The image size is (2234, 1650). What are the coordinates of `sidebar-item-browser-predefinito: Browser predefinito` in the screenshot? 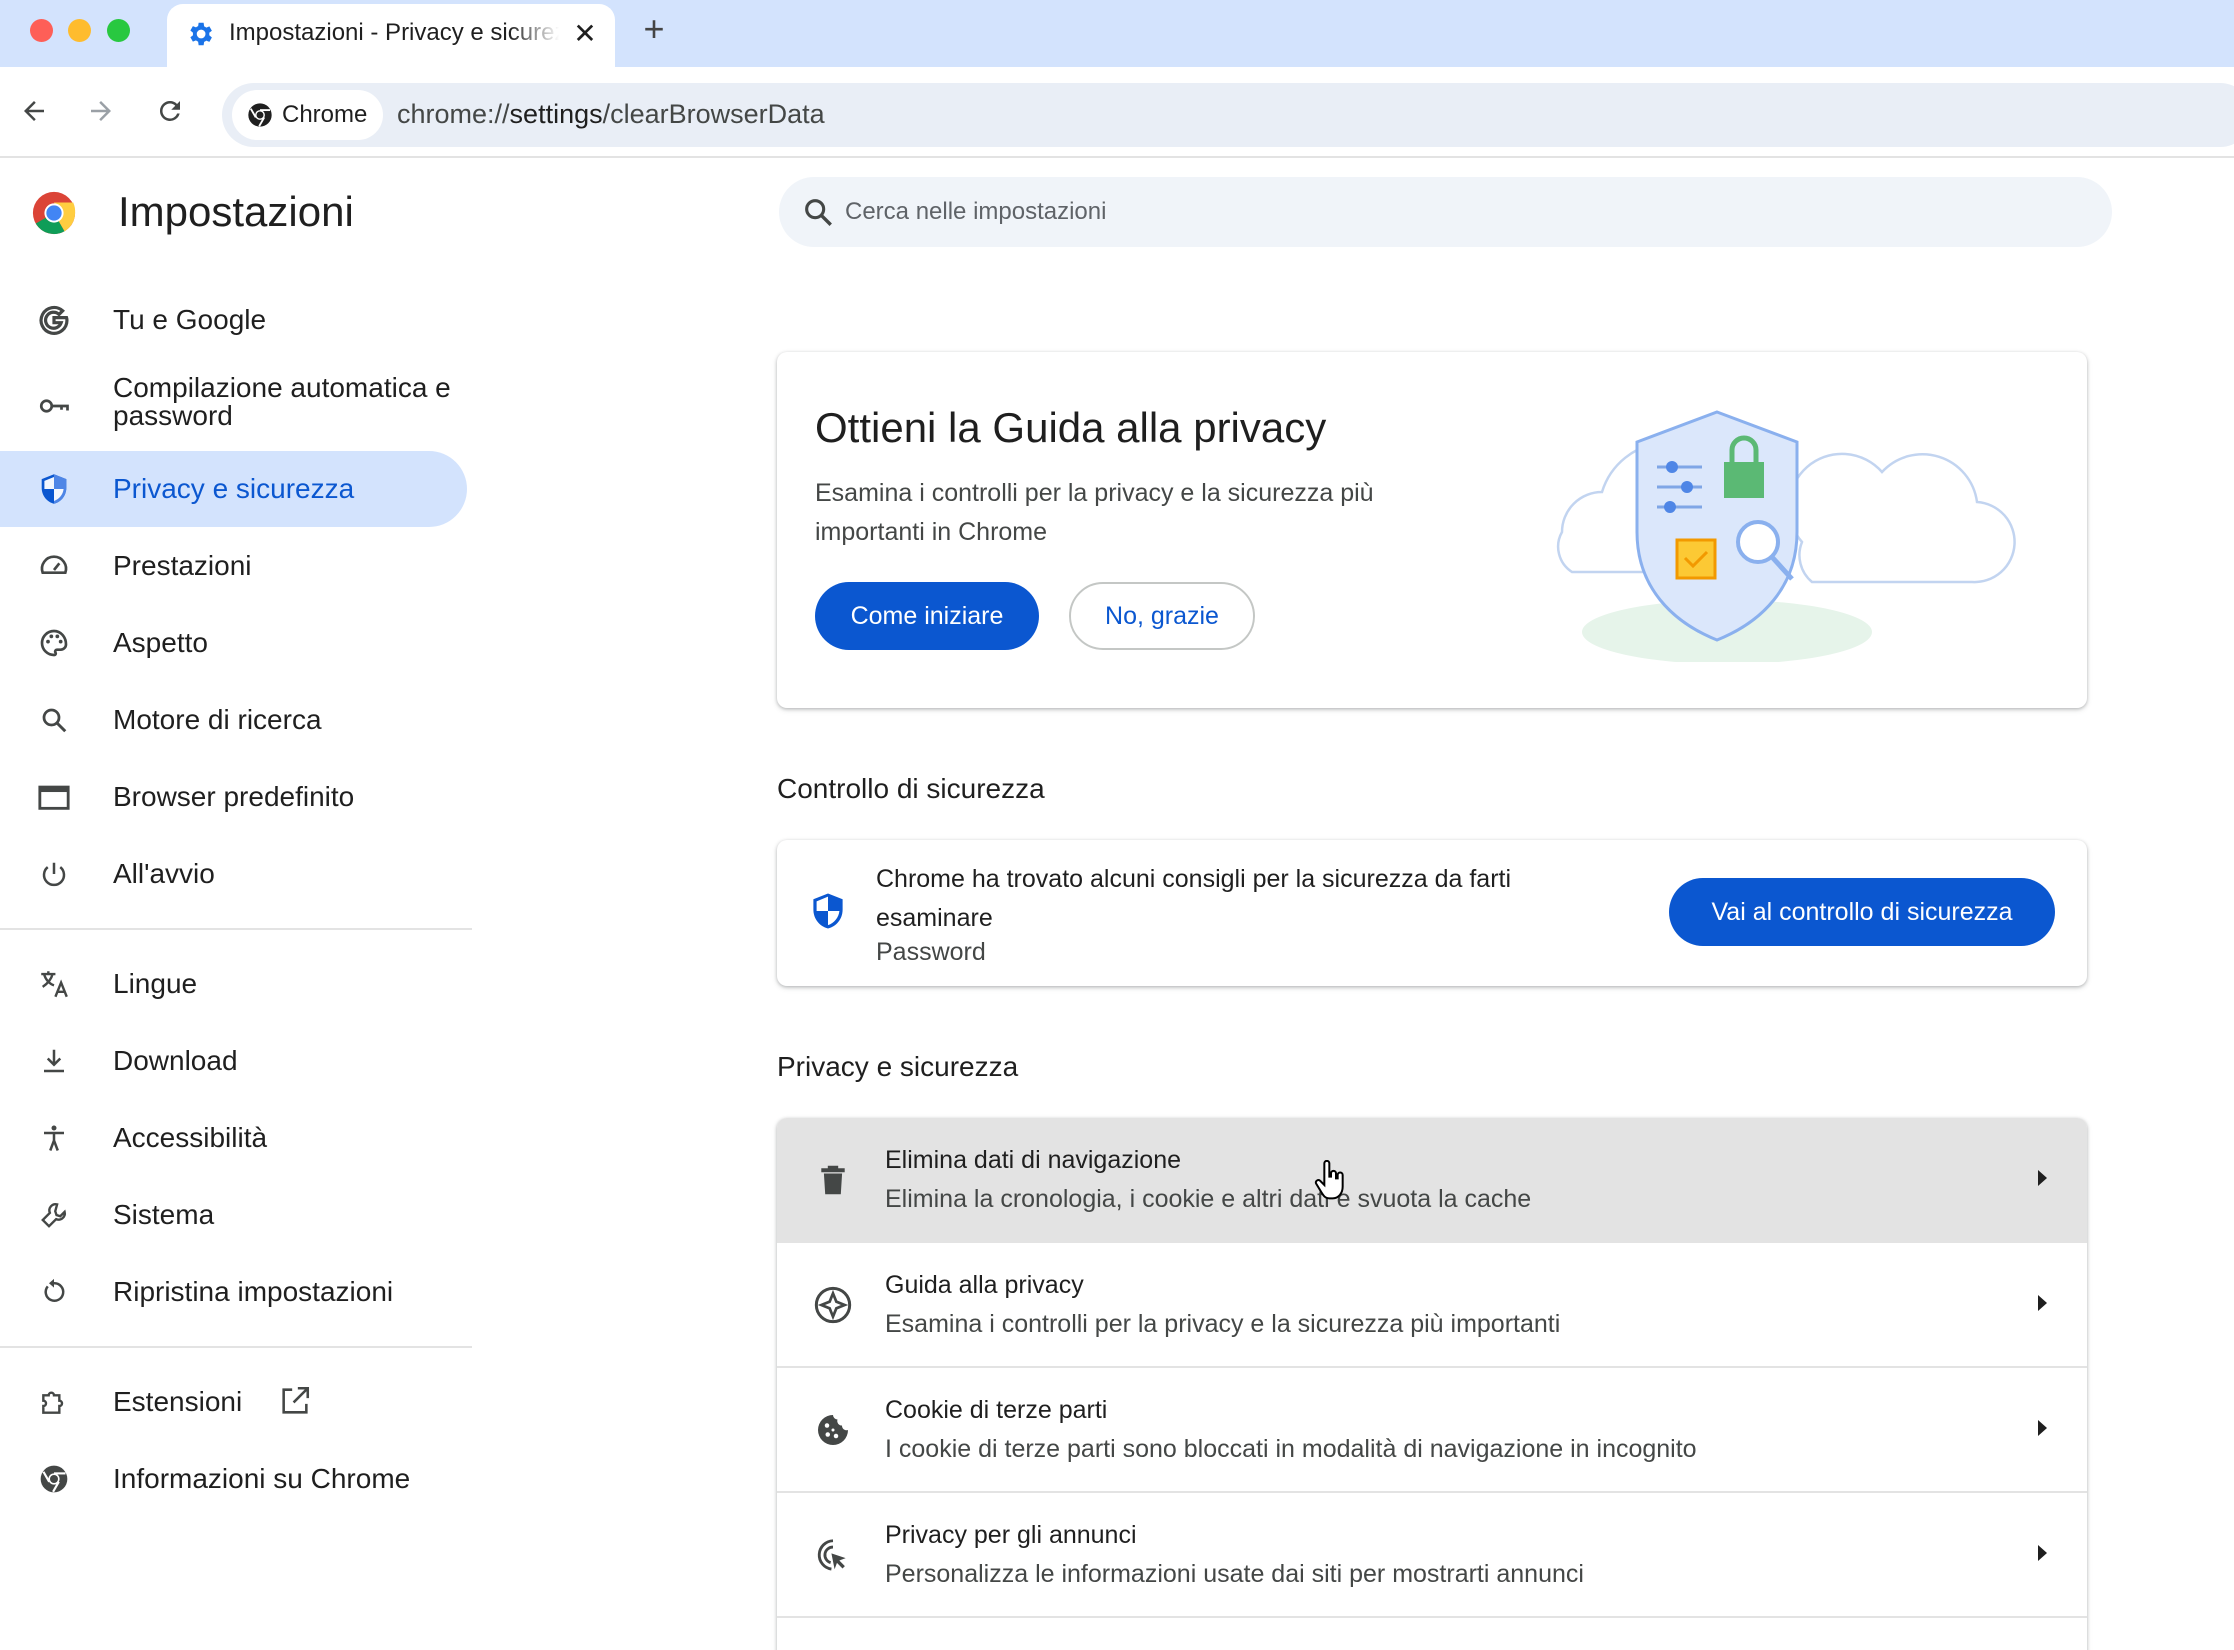 It's located at (233, 797).